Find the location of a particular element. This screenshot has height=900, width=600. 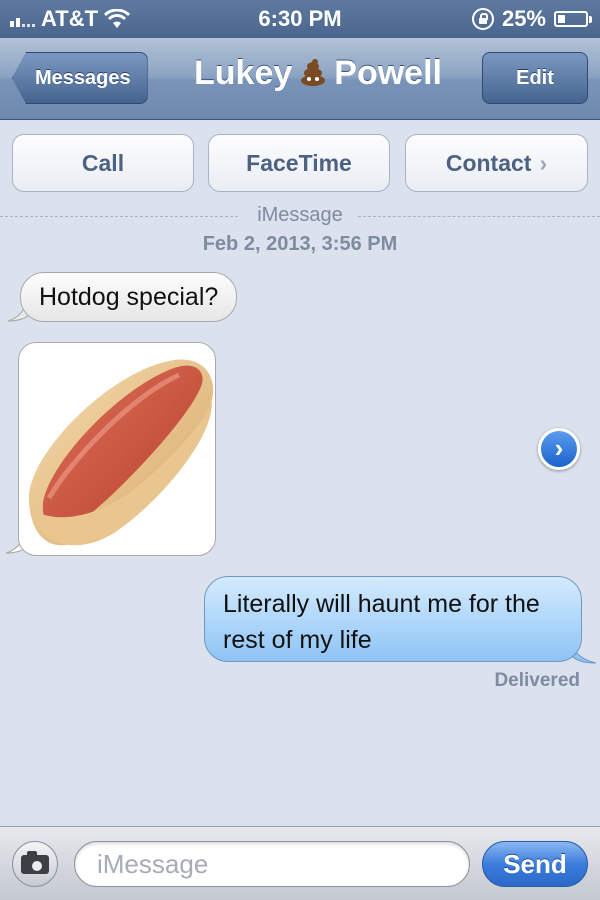

rotation-lock-icon is located at coordinates (482, 19).